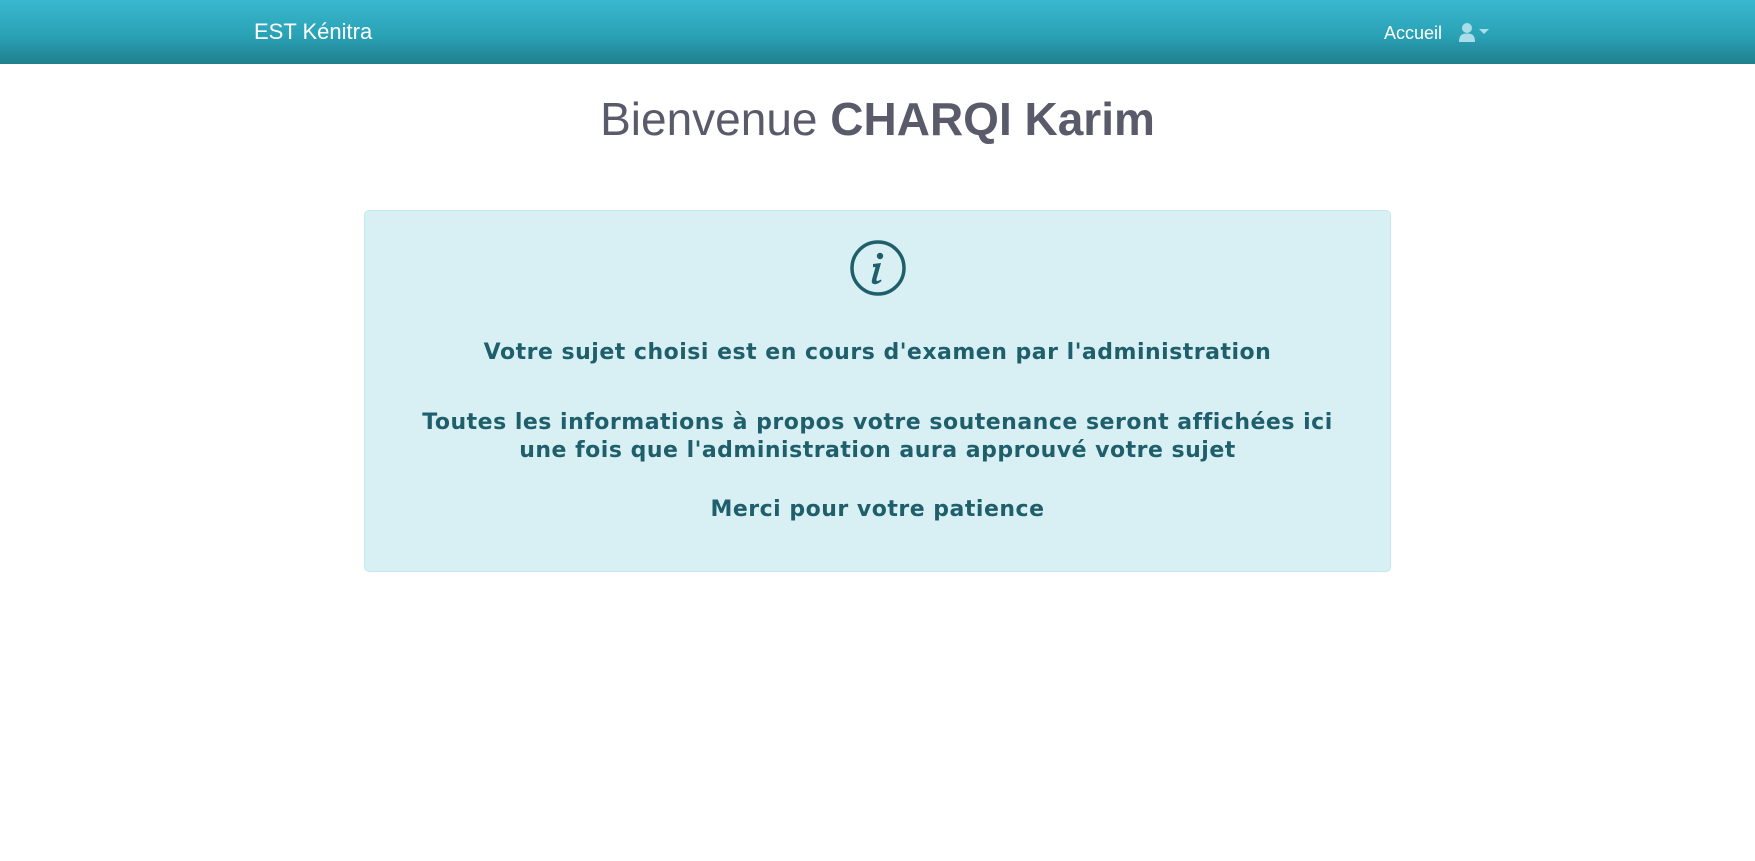 The width and height of the screenshot is (1755, 861). Describe the element at coordinates (877, 32) in the screenshot. I see `top-navbar: EST Kénitra Accueil` at that location.